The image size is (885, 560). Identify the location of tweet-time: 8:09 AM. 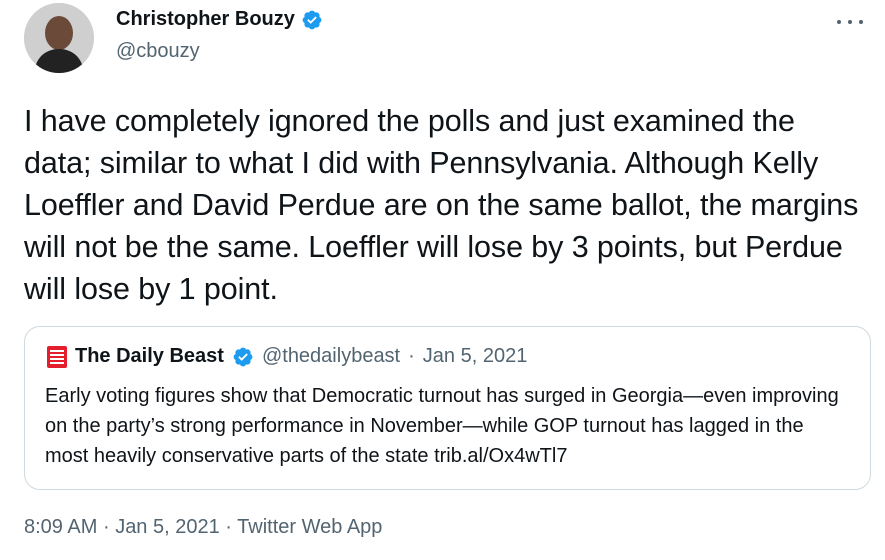
(60, 527).